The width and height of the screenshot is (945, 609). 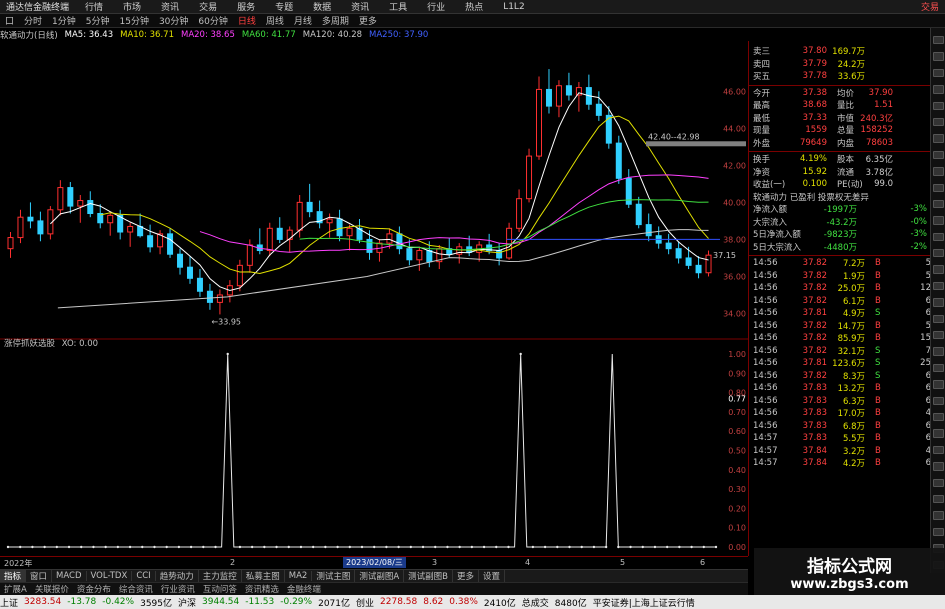 What do you see at coordinates (187, 602) in the screenshot?
I see `index-label: 沪深` at bounding box center [187, 602].